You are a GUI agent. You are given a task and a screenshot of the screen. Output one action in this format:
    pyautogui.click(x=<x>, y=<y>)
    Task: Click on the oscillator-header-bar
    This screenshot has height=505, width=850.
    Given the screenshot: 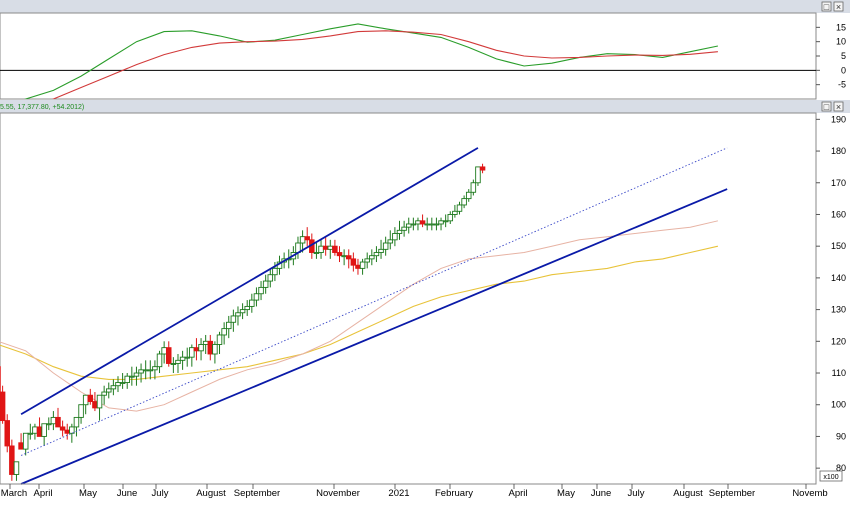 What is the action you would take?
    pyautogui.click(x=425, y=6)
    